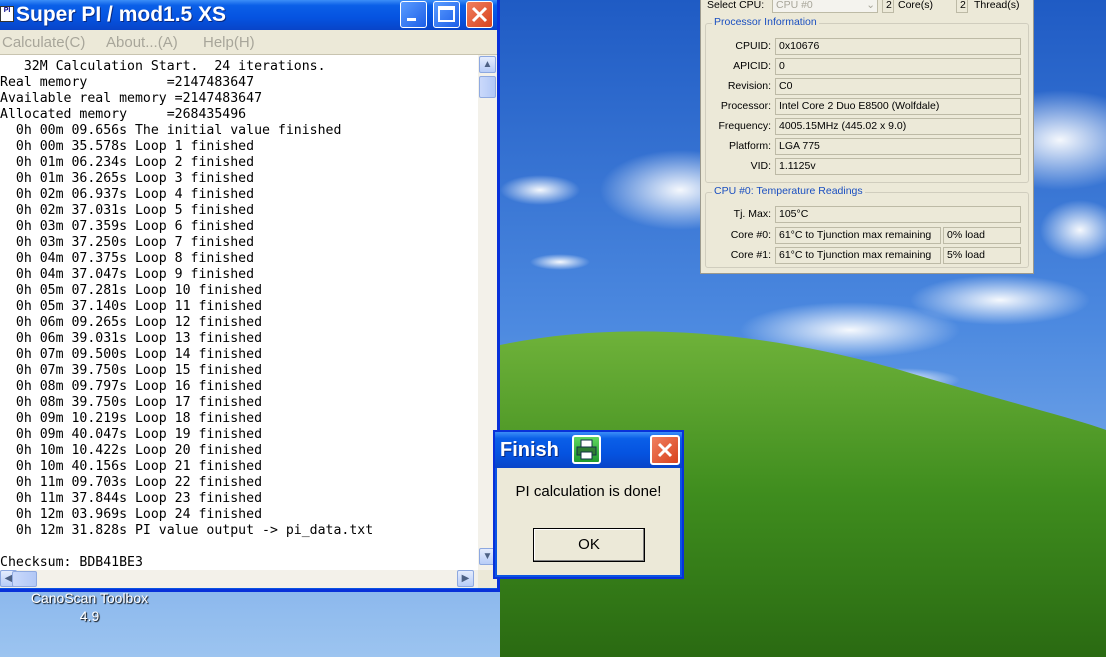  I want to click on finish-close-button, so click(665, 450).